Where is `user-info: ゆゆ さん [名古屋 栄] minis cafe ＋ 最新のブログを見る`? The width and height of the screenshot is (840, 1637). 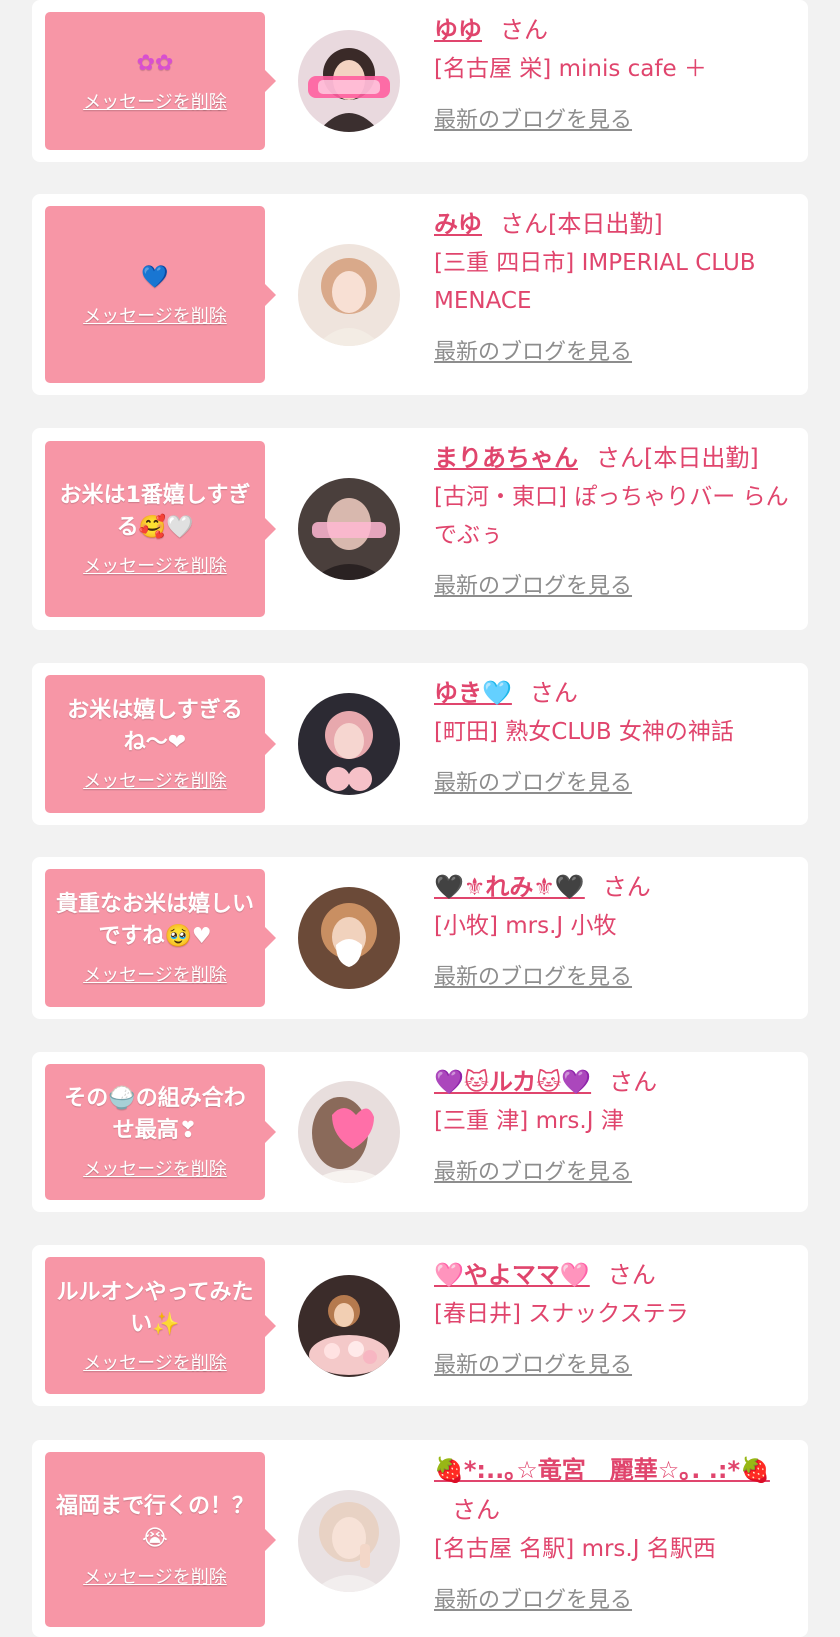
user-info: ゆゆ さん [名古屋 栄] minis cafe ＋ 最新のブログを見る is located at coordinates (612, 72).